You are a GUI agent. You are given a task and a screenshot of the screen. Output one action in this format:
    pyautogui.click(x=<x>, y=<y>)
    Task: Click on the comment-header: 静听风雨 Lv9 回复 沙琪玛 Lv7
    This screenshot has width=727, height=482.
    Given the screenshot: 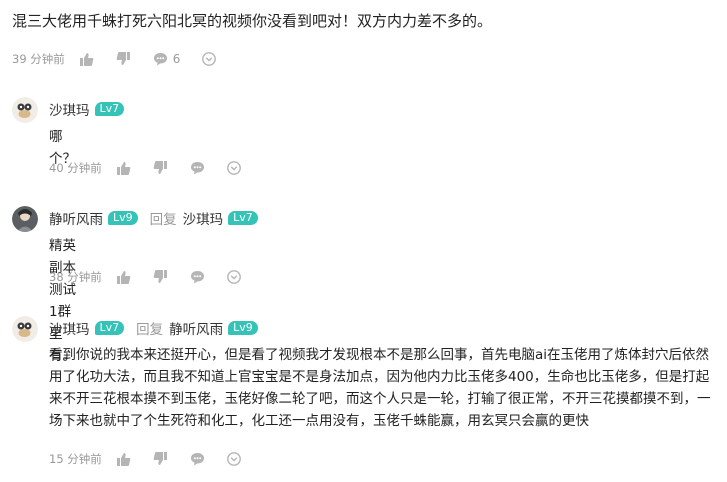 What is the action you would take?
    pyautogui.click(x=153, y=218)
    